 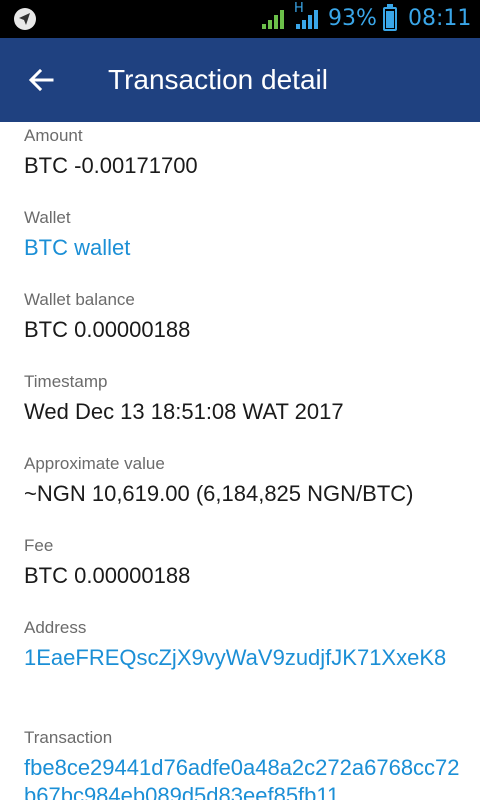 I want to click on wallet-link: BTC wallet, so click(x=244, y=248).